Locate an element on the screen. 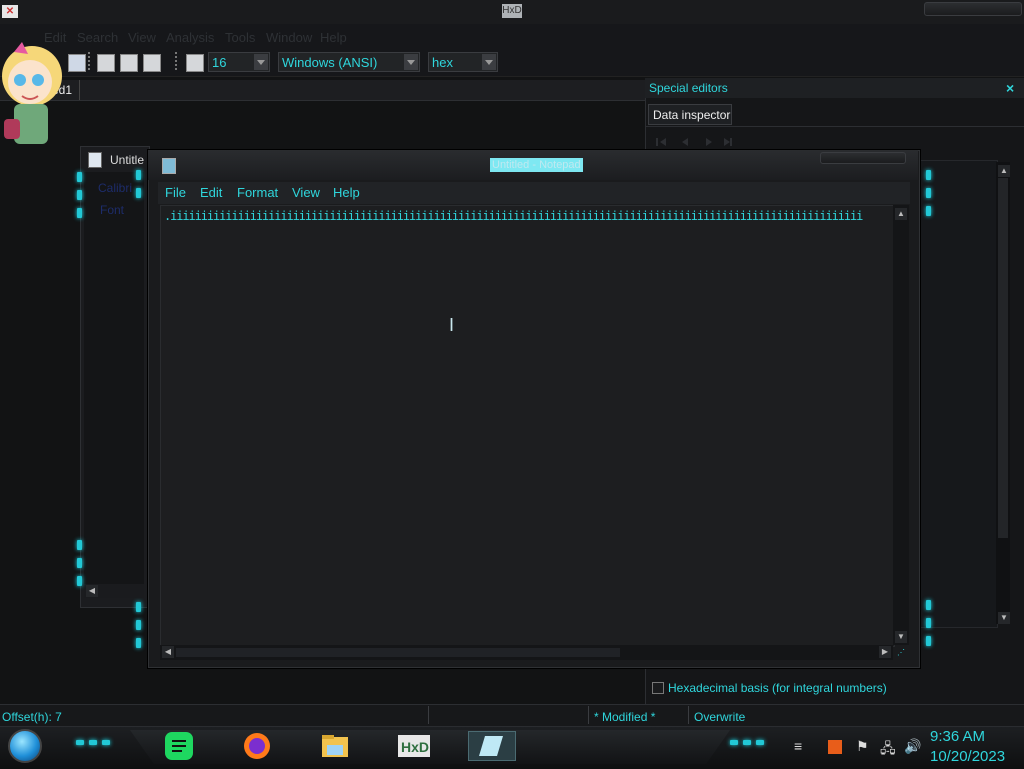 Image resolution: width=1024 pixels, height=769 pixels. print-icon is located at coordinates (152, 63).